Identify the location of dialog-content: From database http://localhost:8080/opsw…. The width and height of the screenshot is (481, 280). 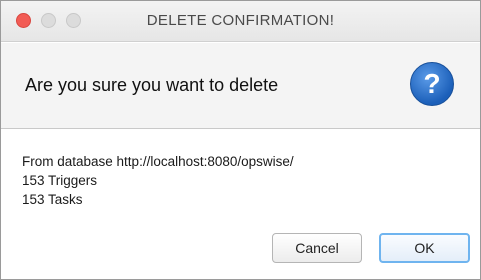
(158, 180).